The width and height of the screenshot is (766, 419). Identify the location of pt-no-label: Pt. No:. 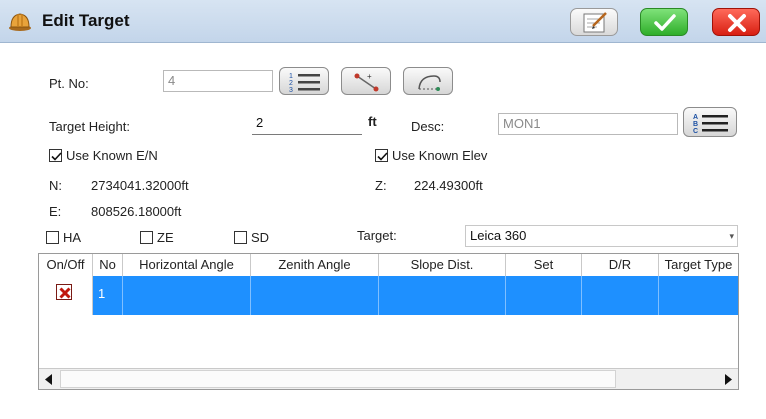
(69, 83).